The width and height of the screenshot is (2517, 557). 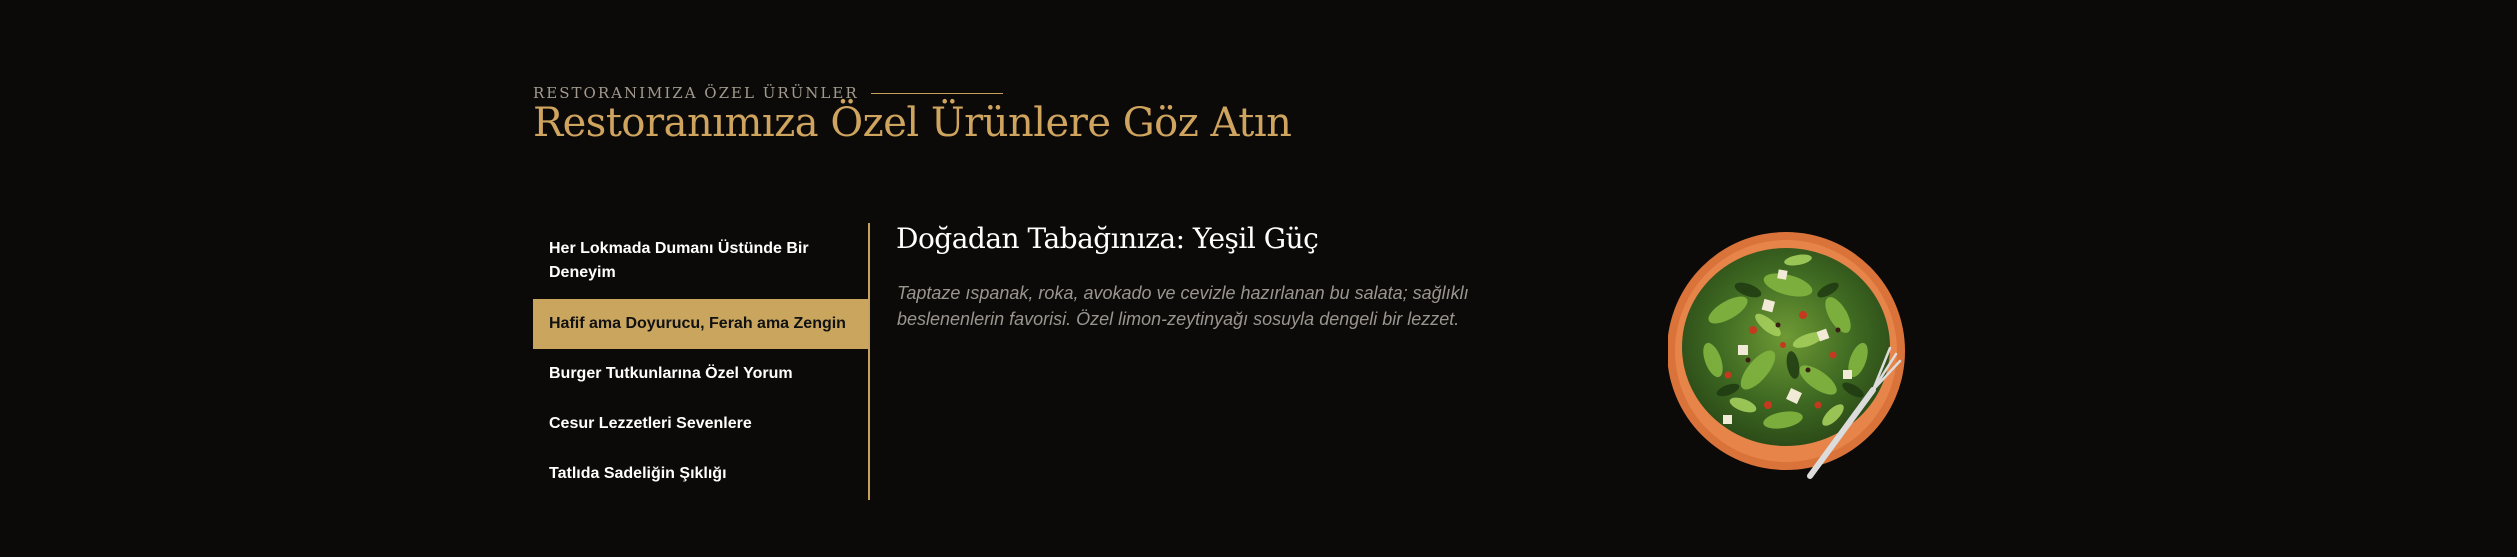 What do you see at coordinates (1786, 355) in the screenshot?
I see `salad-bowl-image` at bounding box center [1786, 355].